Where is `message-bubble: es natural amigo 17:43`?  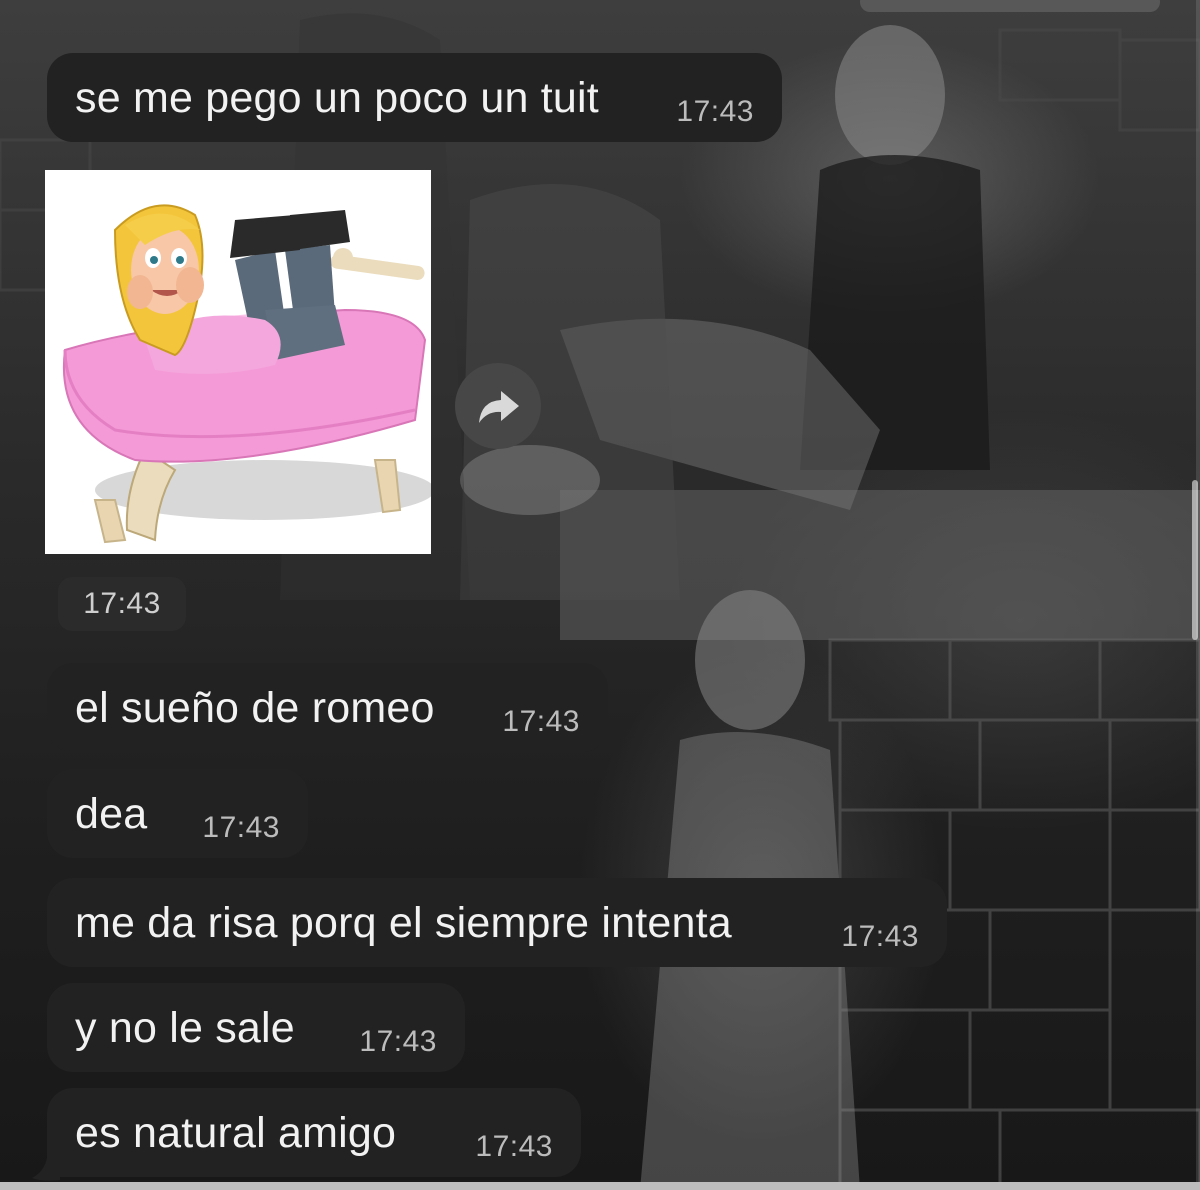 message-bubble: es natural amigo 17:43 is located at coordinates (314, 1132).